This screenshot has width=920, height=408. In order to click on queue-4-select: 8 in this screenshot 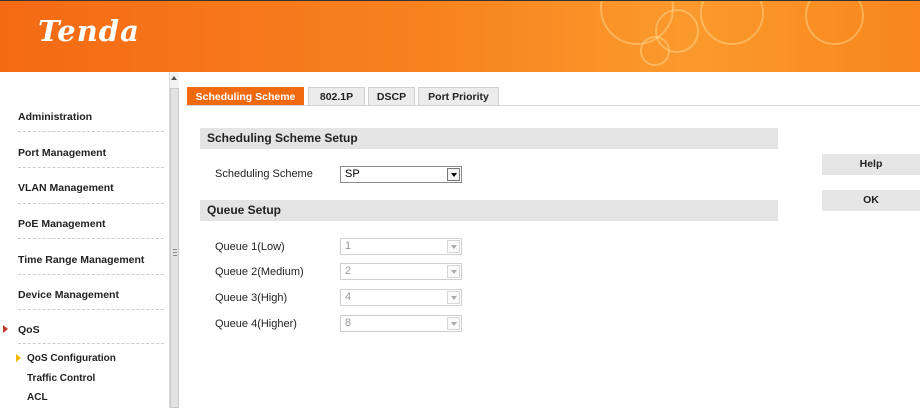, I will do `click(401, 323)`.